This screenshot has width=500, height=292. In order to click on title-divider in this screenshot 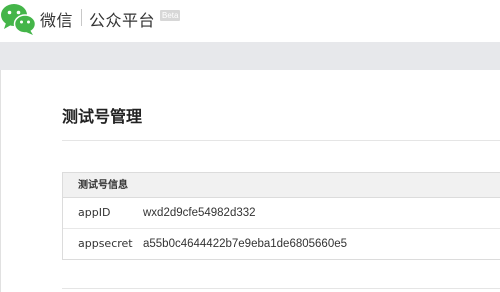, I will do `click(281, 140)`.